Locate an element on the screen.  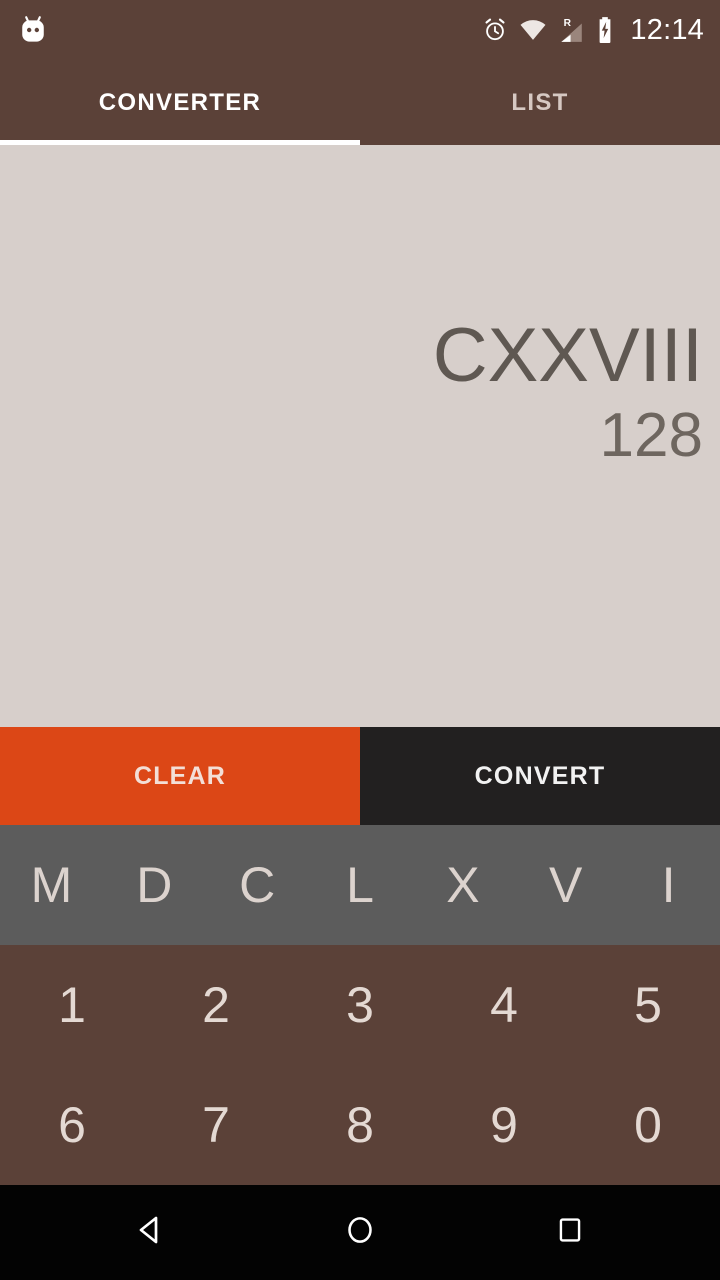
roman-numeral-output: CXXVIII is located at coordinates (567, 356).